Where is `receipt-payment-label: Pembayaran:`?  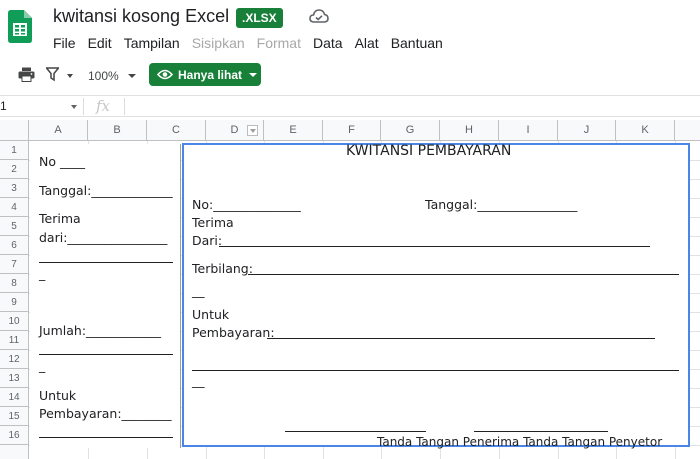
receipt-payment-label: Pembayaran: is located at coordinates (233, 332).